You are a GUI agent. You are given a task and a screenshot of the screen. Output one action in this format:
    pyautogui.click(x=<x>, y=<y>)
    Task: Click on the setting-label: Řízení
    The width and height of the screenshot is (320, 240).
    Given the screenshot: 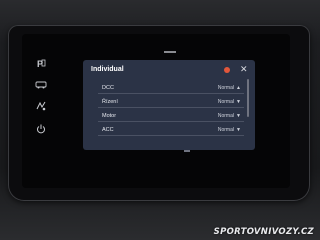 What is the action you would take?
    pyautogui.click(x=110, y=102)
    